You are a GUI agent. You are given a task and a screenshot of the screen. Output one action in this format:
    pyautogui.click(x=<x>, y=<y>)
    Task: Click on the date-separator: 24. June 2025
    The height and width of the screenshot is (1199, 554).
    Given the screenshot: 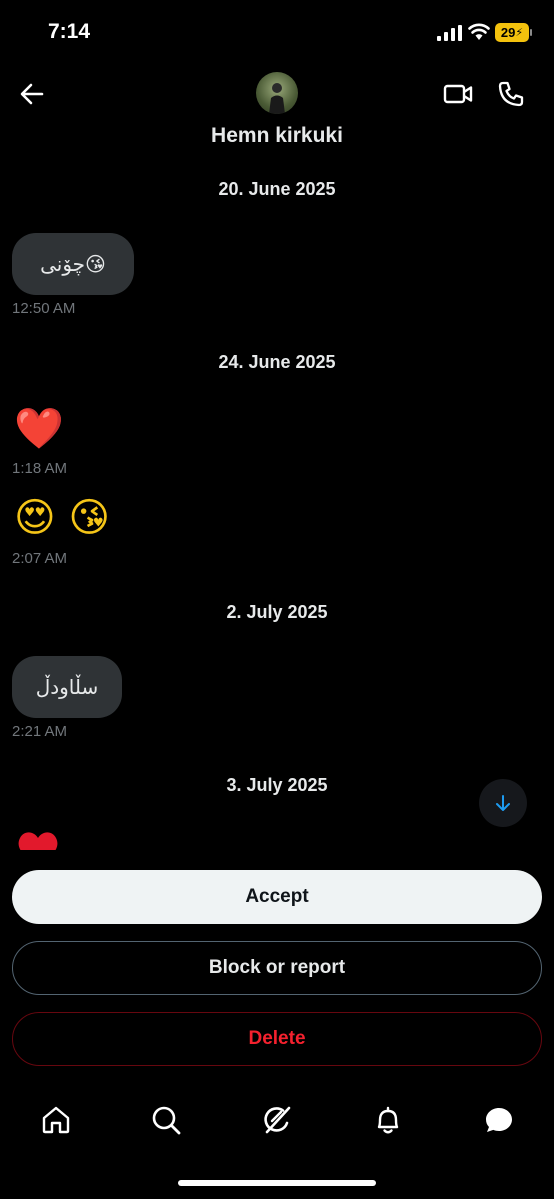 What is the action you would take?
    pyautogui.click(x=277, y=362)
    